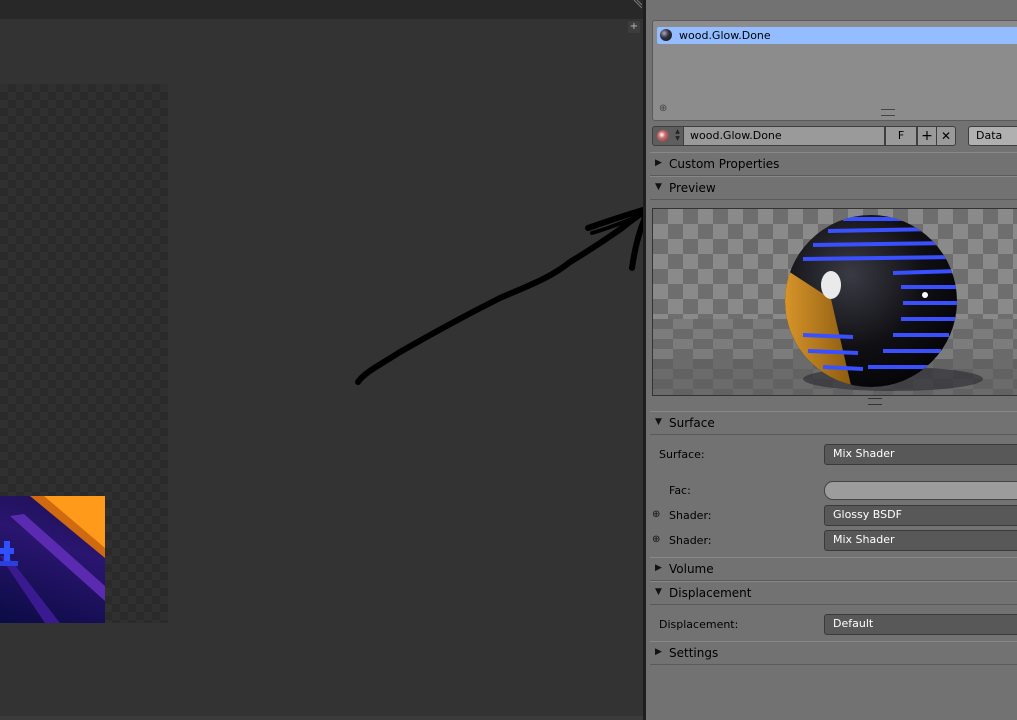 This screenshot has height=720, width=1017. What do you see at coordinates (663, 136) in the screenshot?
I see `material-preview-icon` at bounding box center [663, 136].